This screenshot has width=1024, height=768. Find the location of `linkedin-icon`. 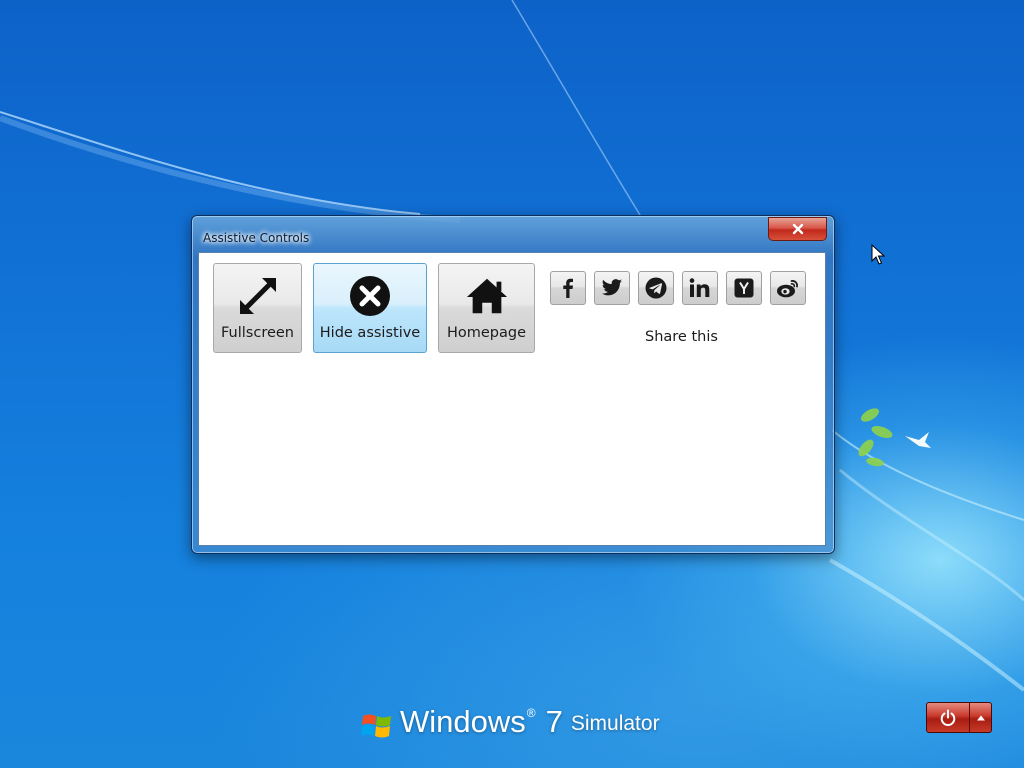

linkedin-icon is located at coordinates (699, 287).